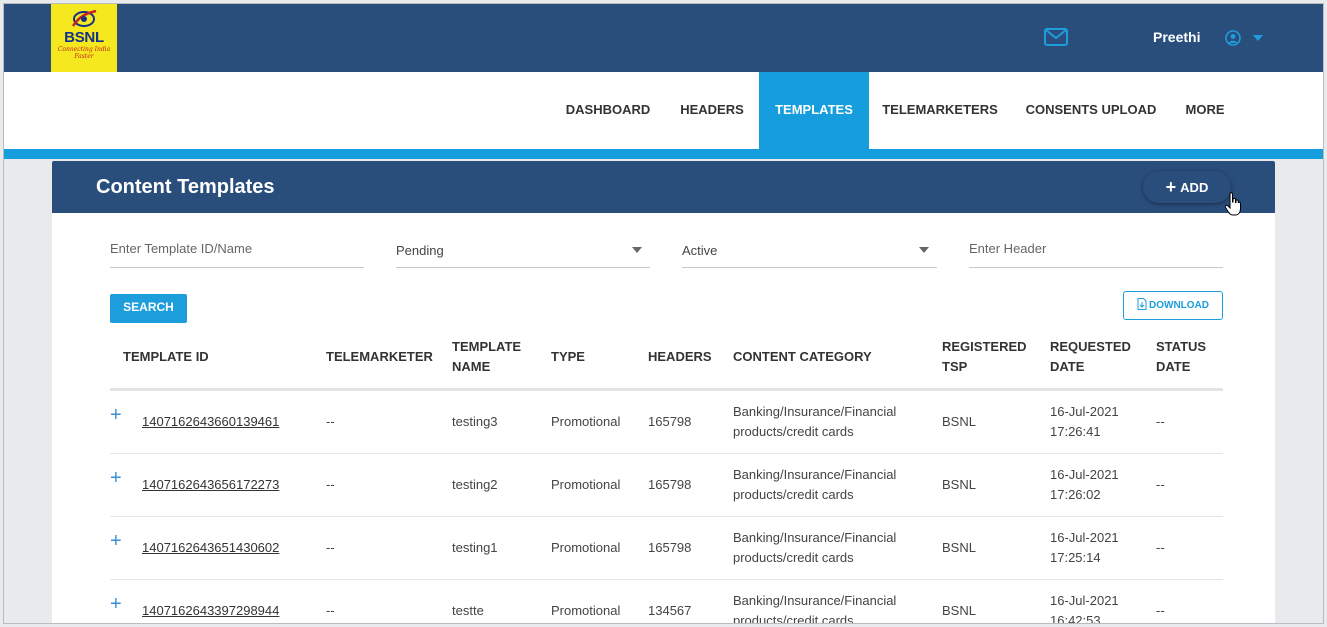 The image size is (1327, 627). I want to click on cell-template-name: testing1, so click(475, 547).